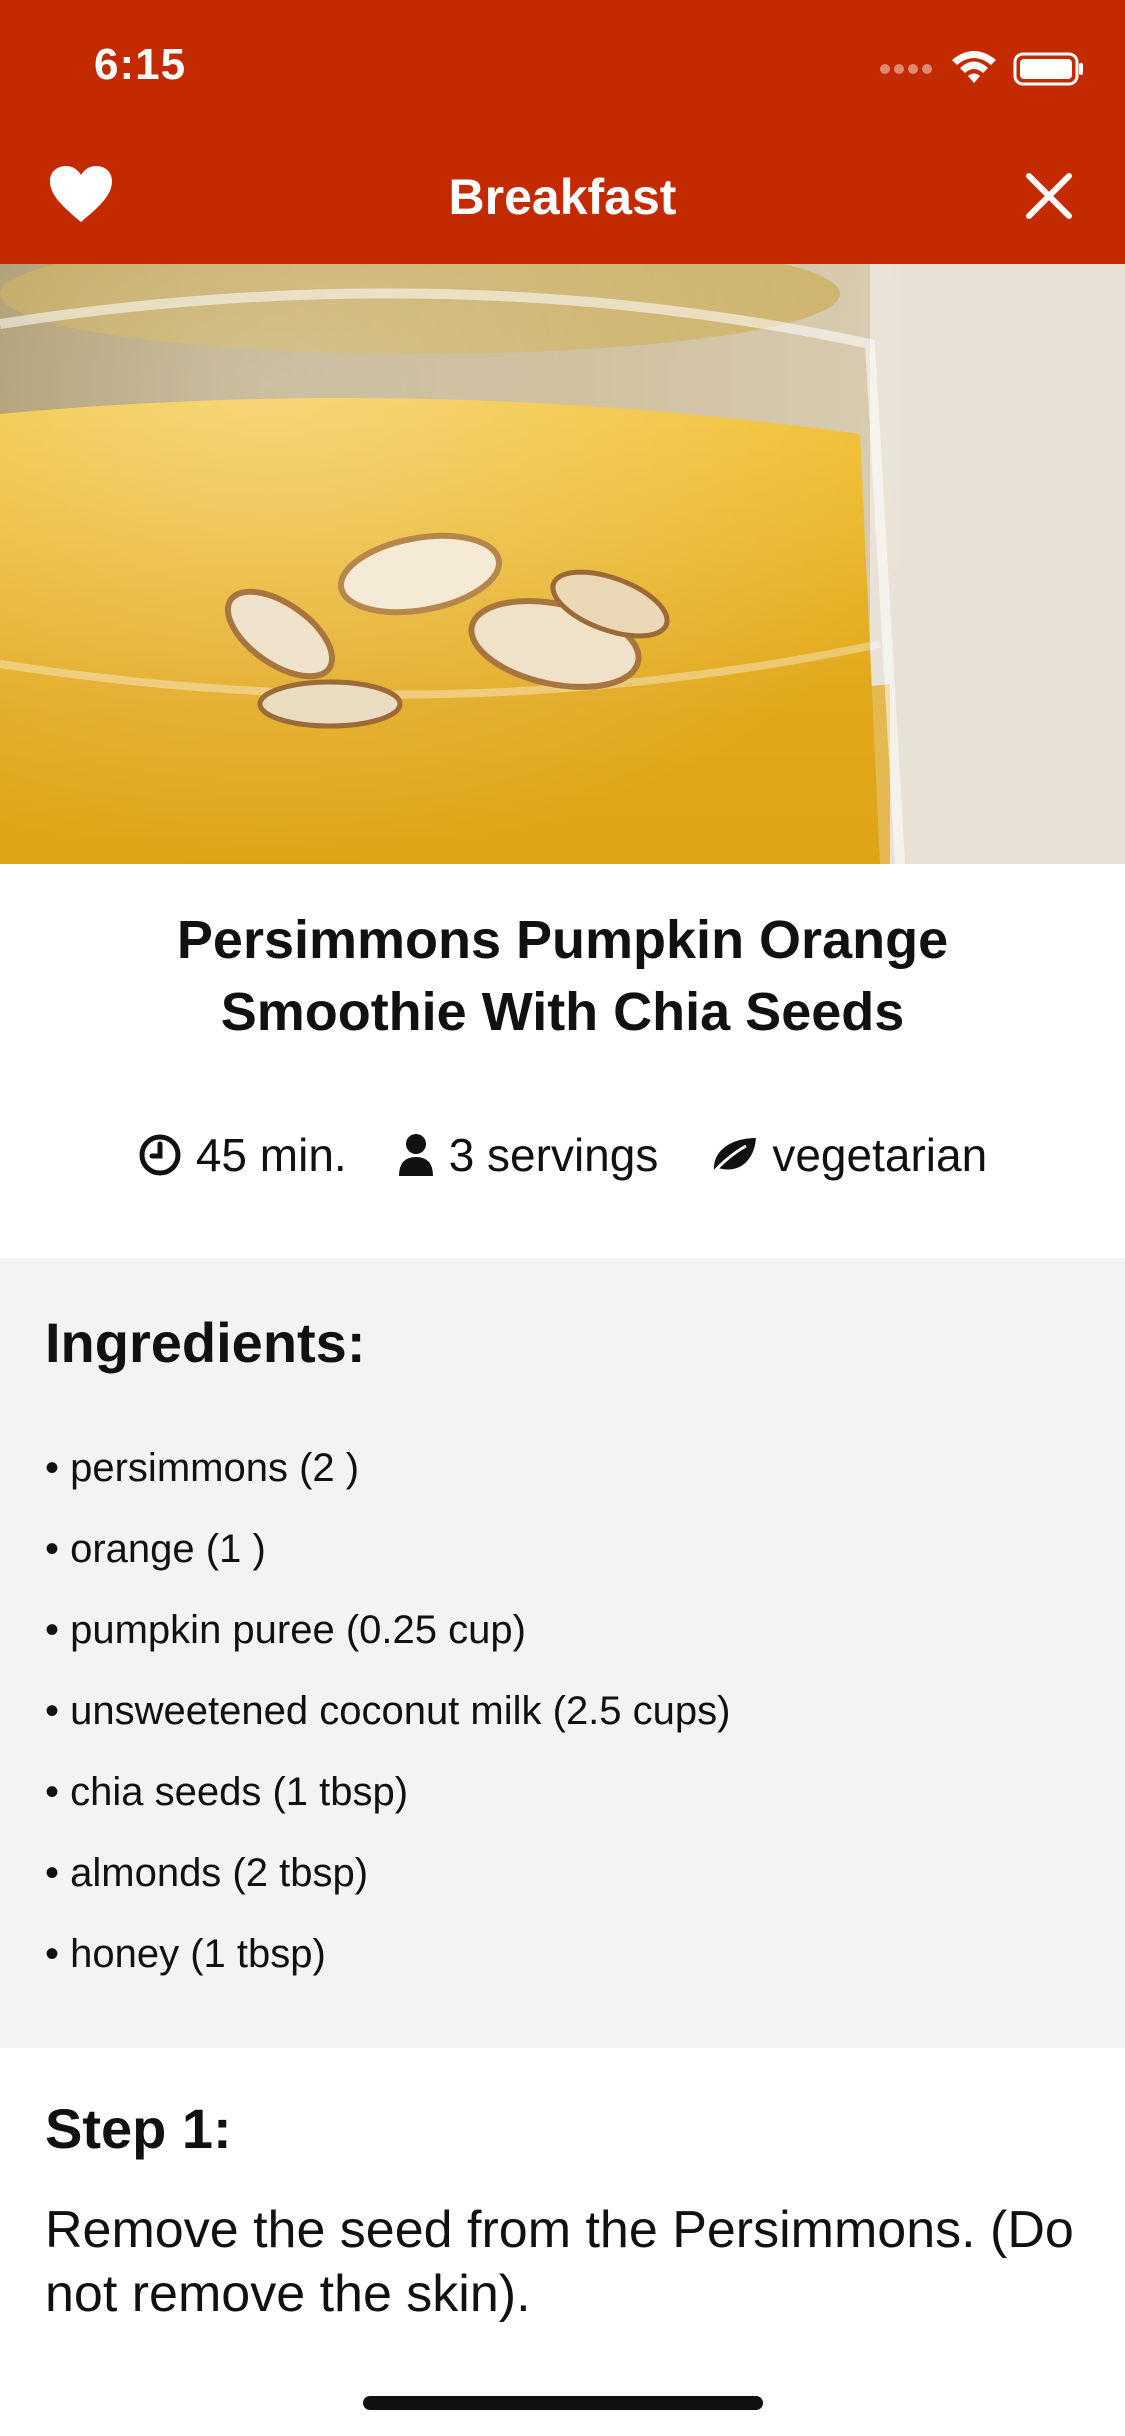  I want to click on prep-time: 45 min., so click(242, 1155).